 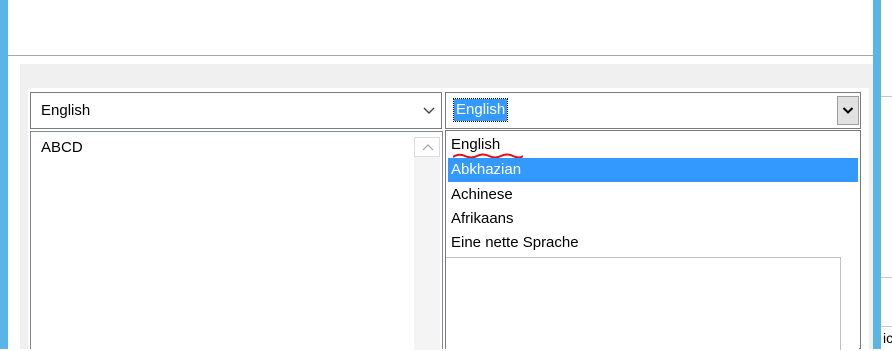 I want to click on chevron-down-icon, so click(x=429, y=111).